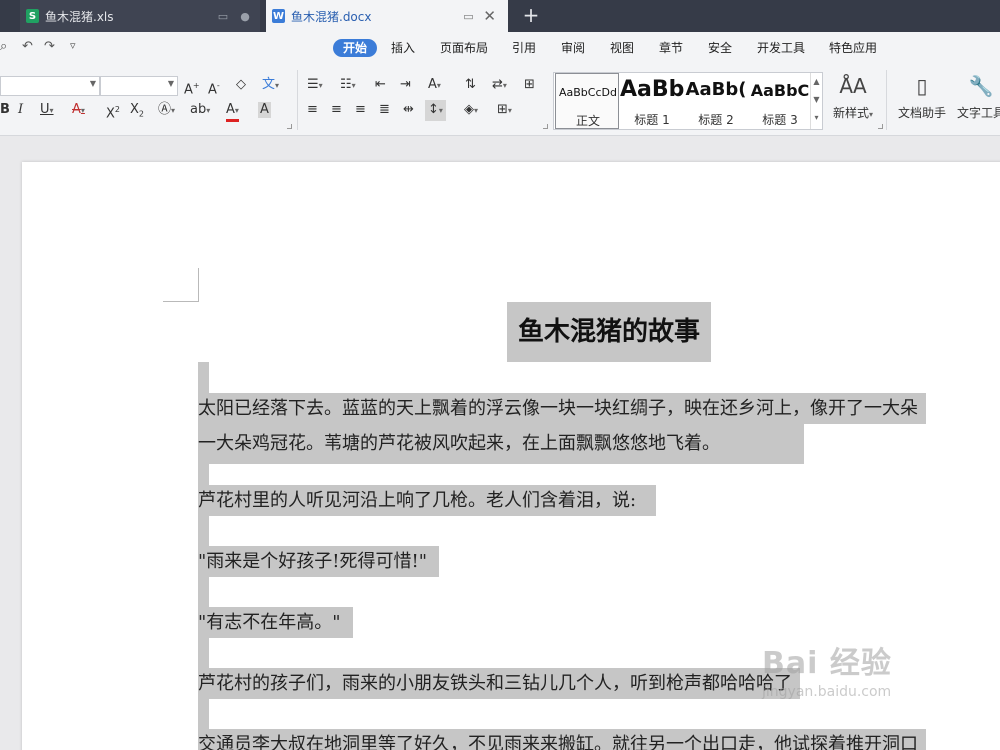  I want to click on watermark-logo: Bai 经验, so click(827, 663).